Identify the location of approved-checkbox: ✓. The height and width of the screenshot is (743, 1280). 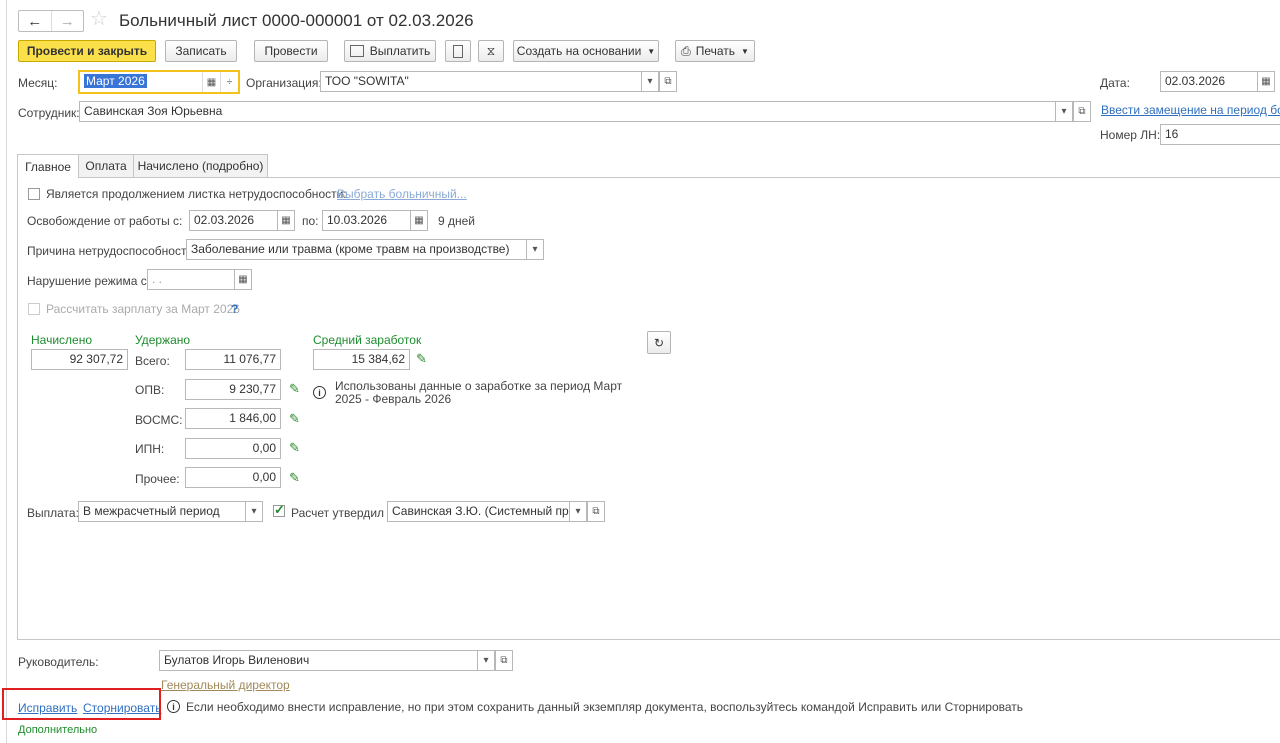
(279, 509).